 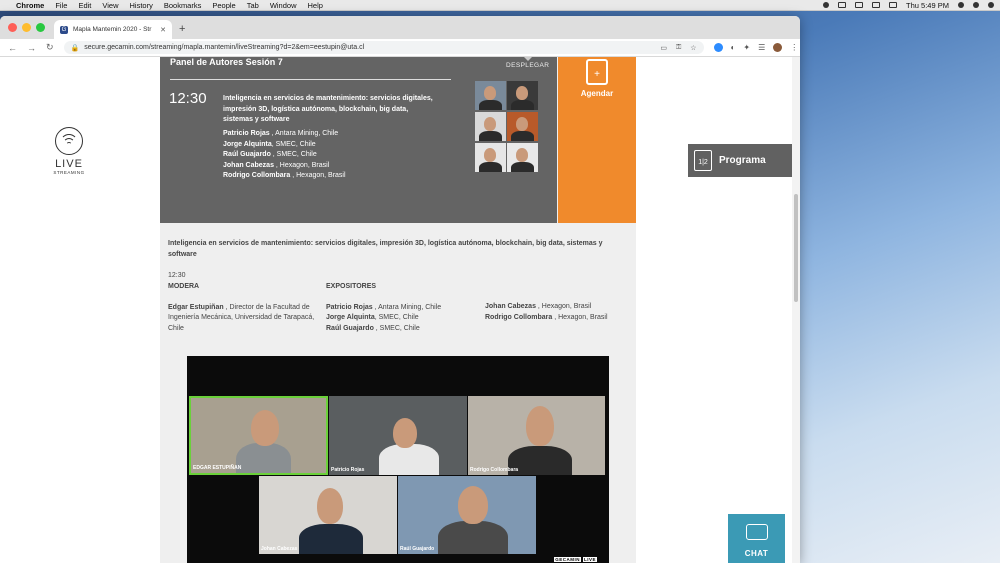 I want to click on menu-people: People, so click(x=223, y=5).